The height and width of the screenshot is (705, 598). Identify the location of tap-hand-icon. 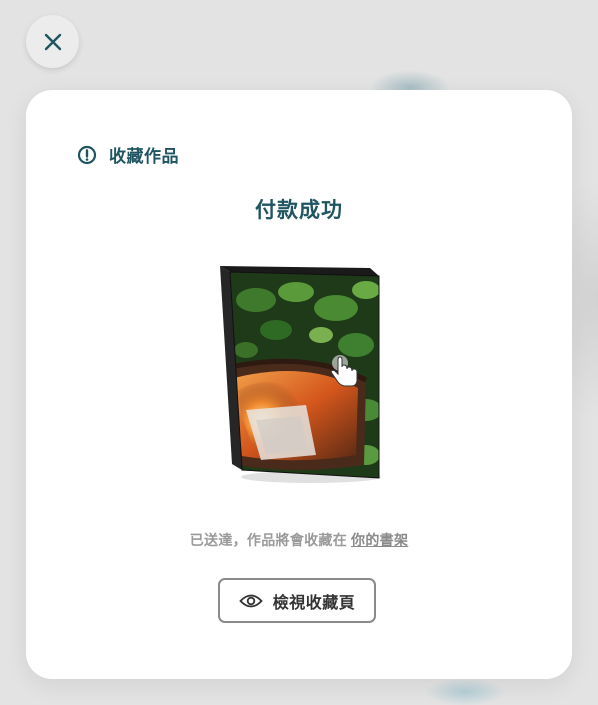
(344, 371).